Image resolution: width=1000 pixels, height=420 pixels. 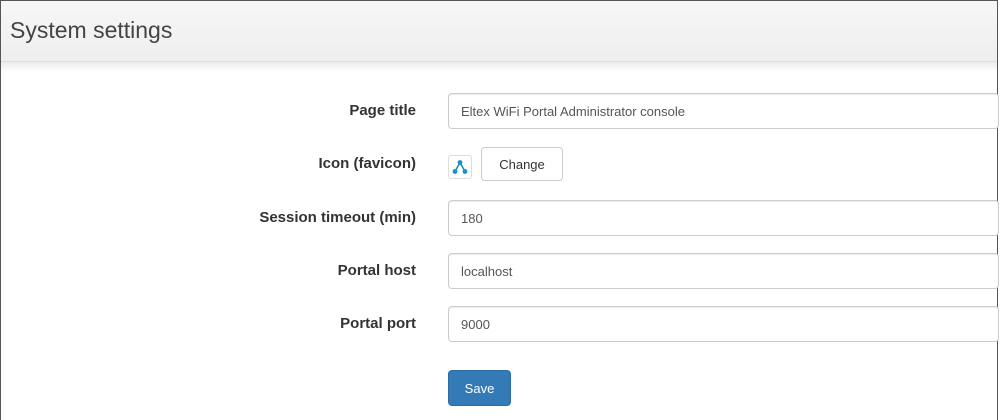 What do you see at coordinates (499, 67) in the screenshot?
I see `heading-shadow` at bounding box center [499, 67].